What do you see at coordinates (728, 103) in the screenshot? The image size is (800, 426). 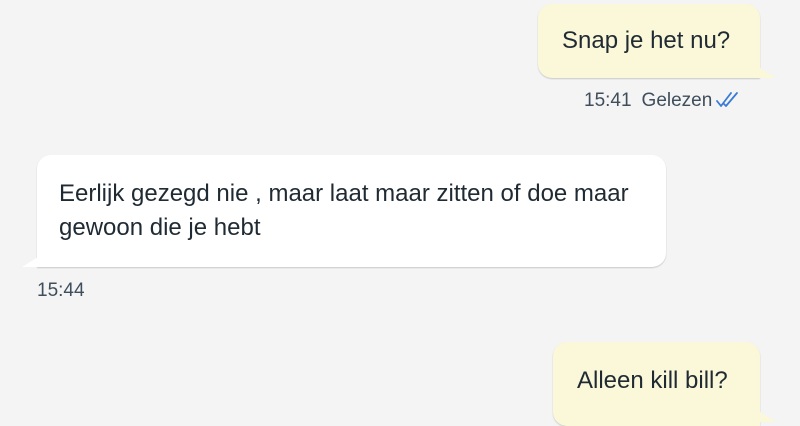 I see `double-check-icon` at bounding box center [728, 103].